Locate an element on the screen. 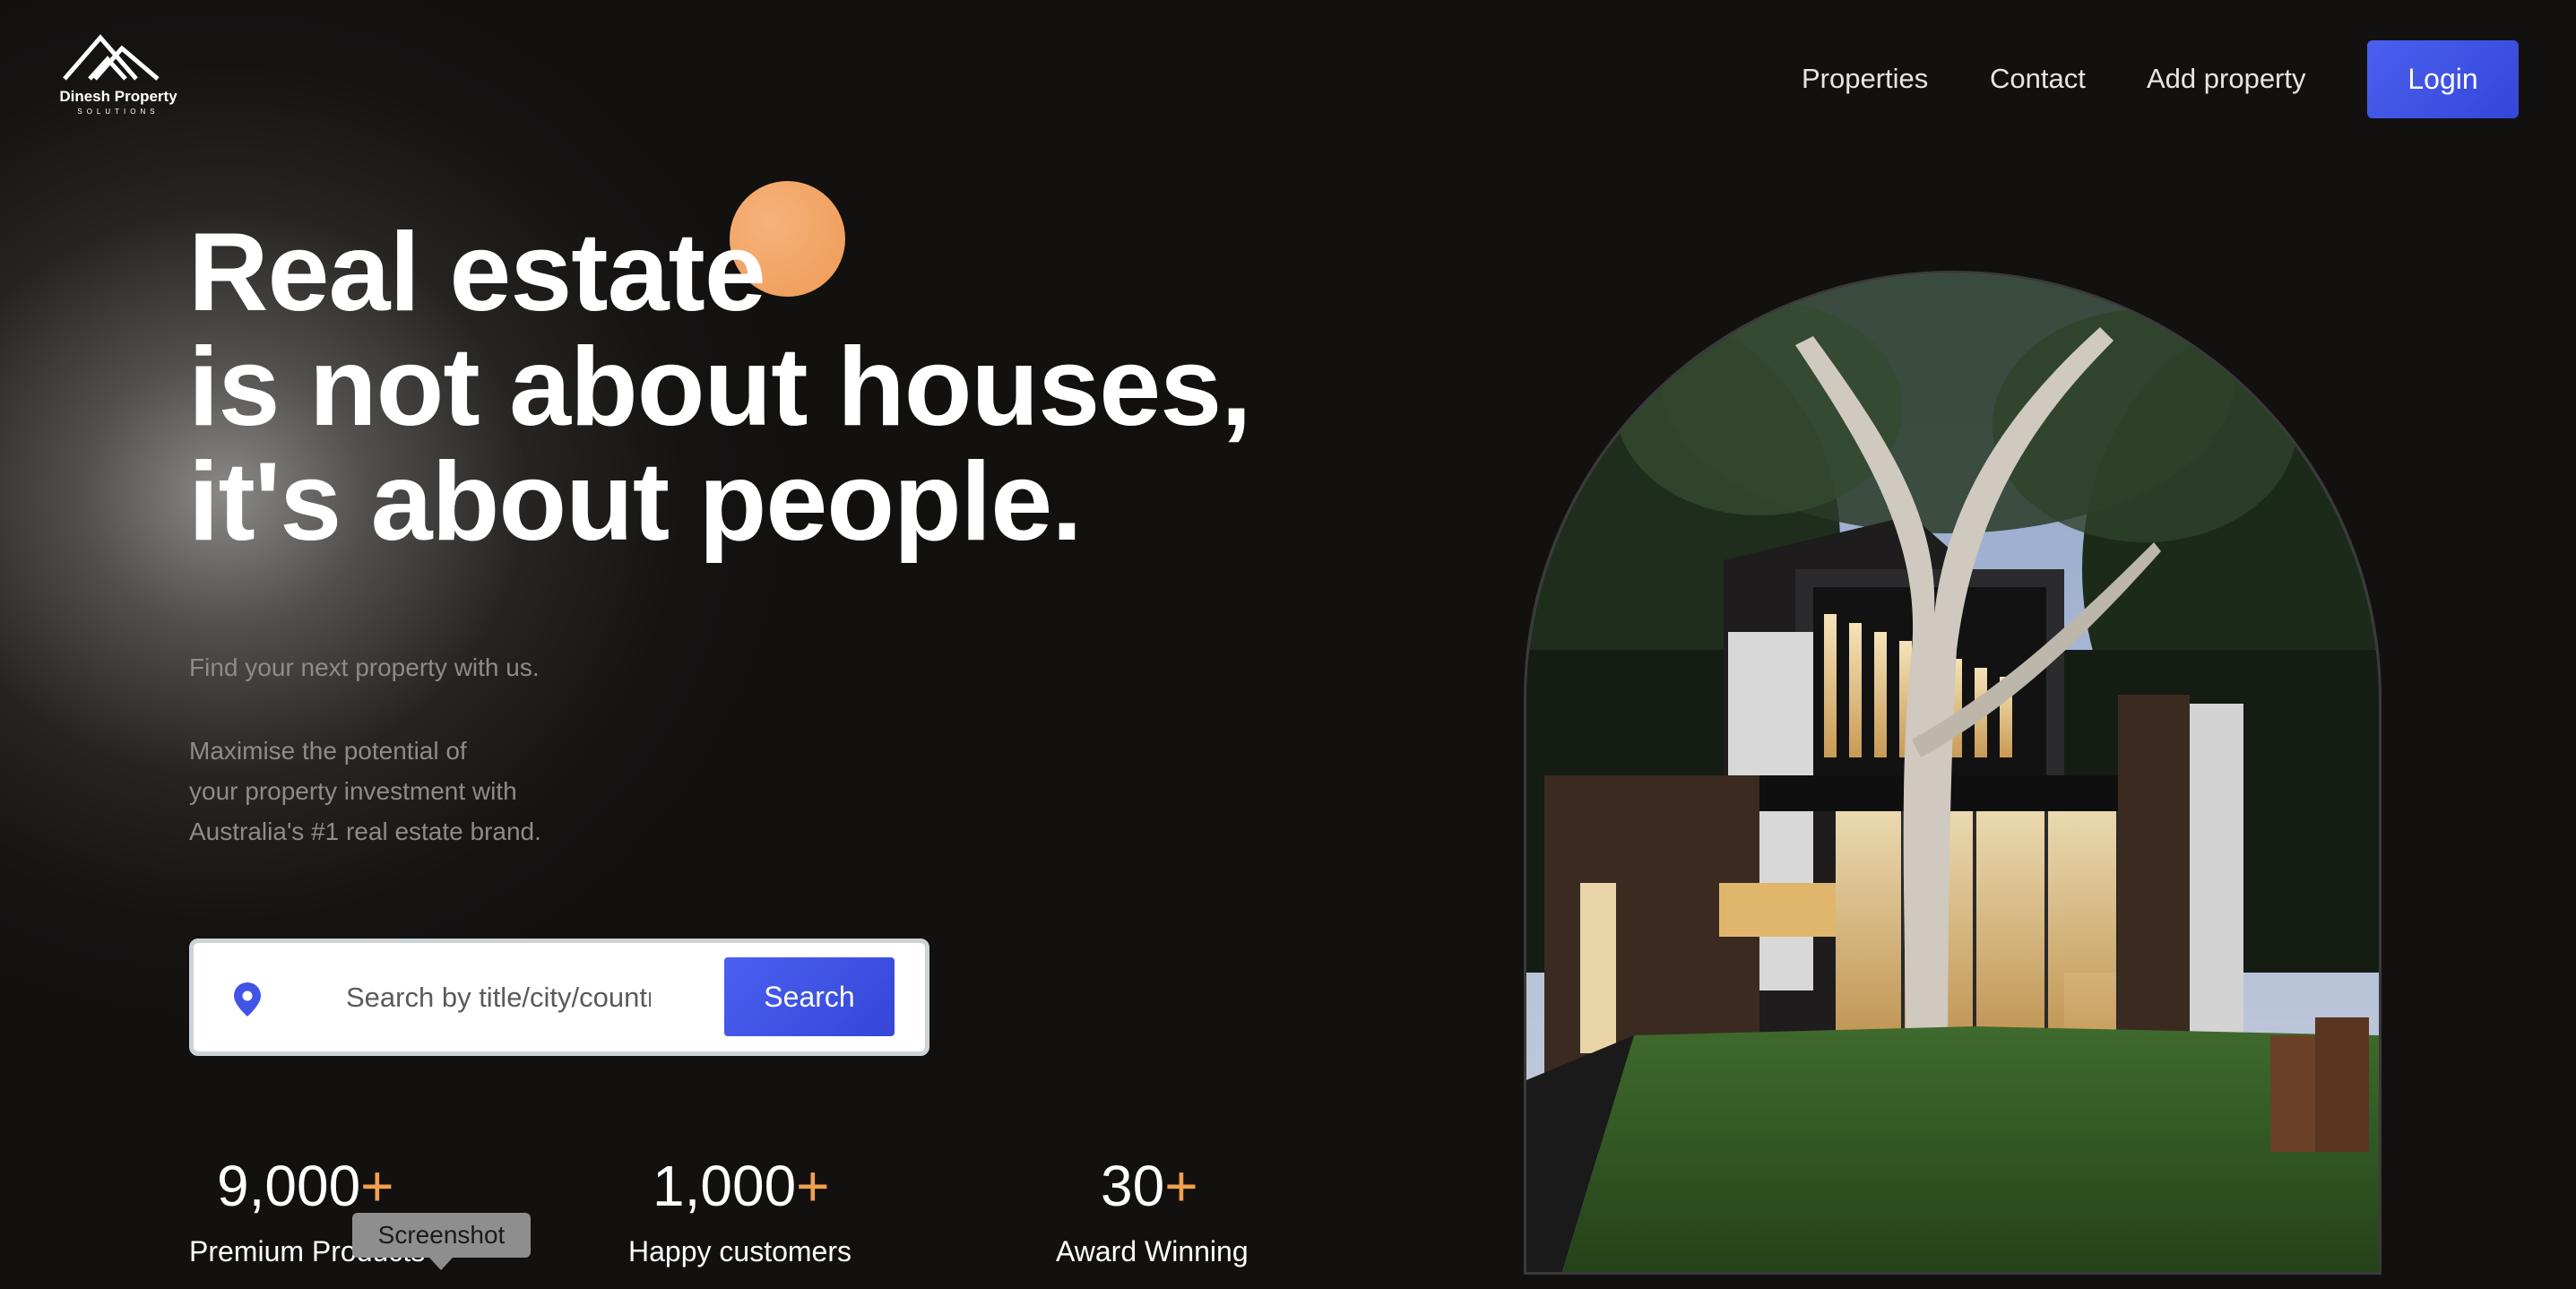 The height and width of the screenshot is (1289, 2576). stat-number: 1,000 is located at coordinates (725, 1186).